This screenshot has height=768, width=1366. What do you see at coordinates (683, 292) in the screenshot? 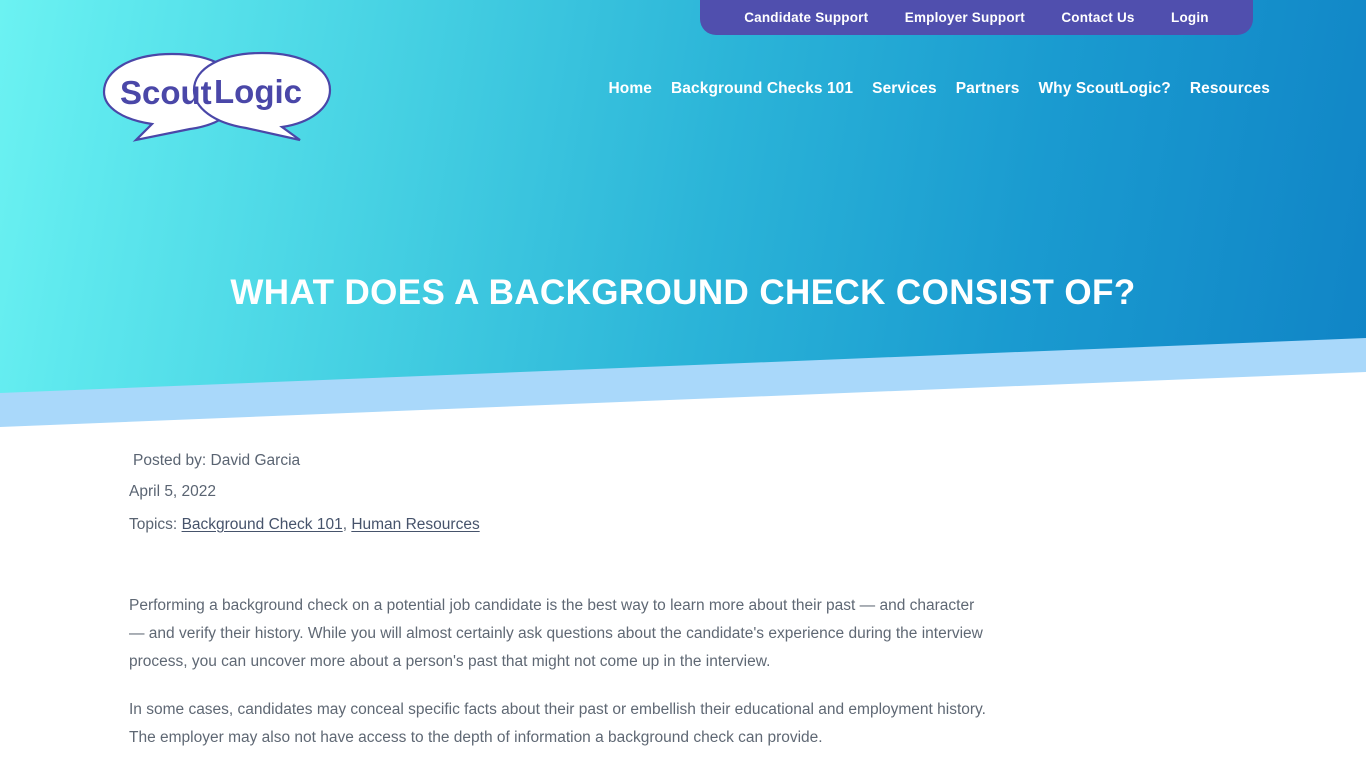
I see `page-title: WHAT DOES A BACKGROUND CHECK CONSIST OF?` at bounding box center [683, 292].